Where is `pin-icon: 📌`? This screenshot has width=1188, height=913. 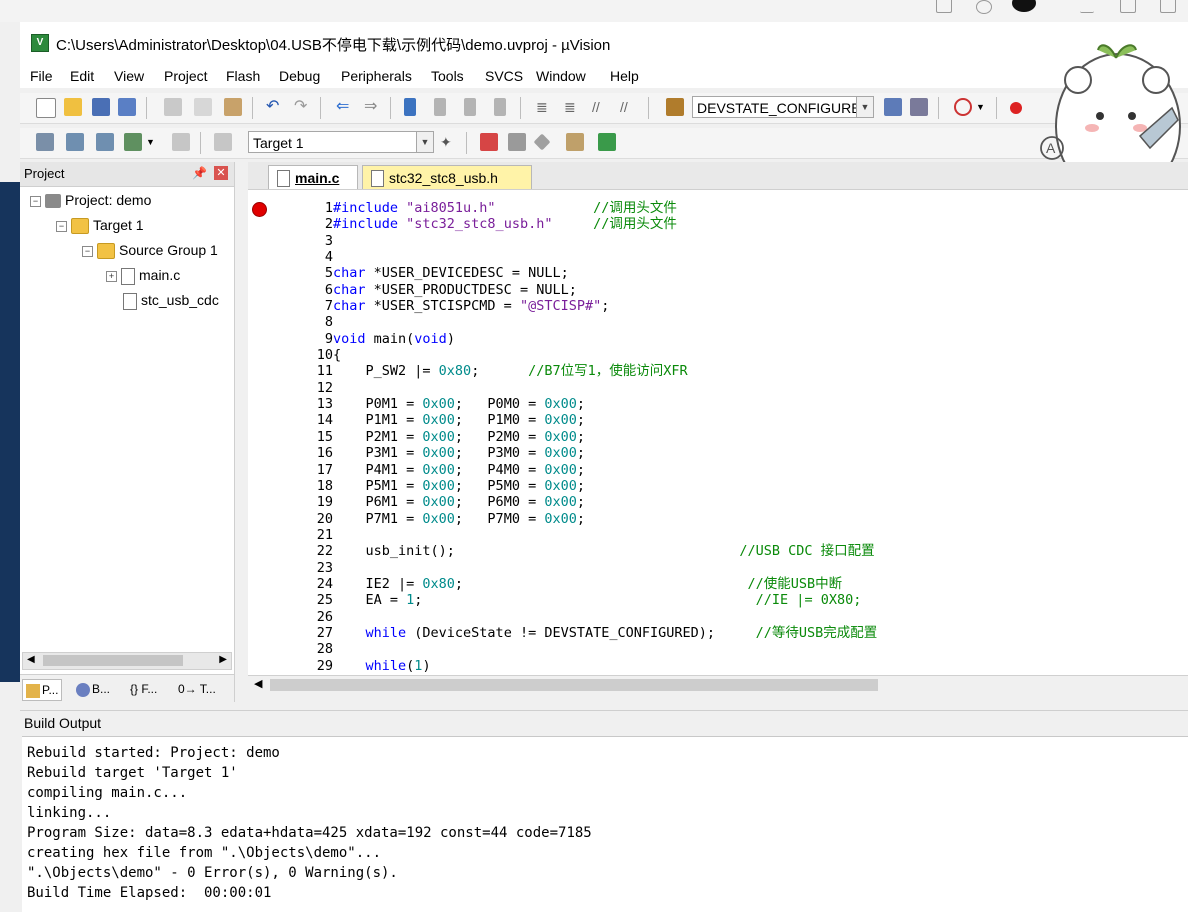 pin-icon: 📌 is located at coordinates (199, 173).